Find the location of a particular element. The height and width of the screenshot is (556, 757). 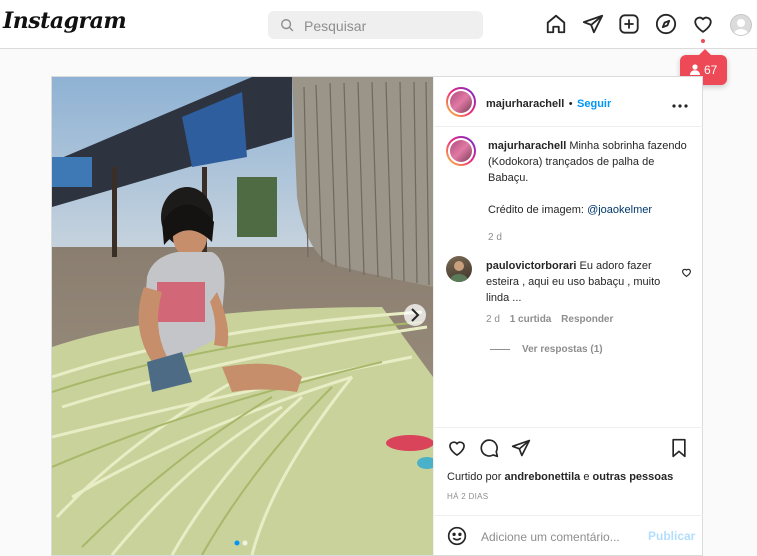

top-navigation: Instagram is located at coordinates (378, 24).